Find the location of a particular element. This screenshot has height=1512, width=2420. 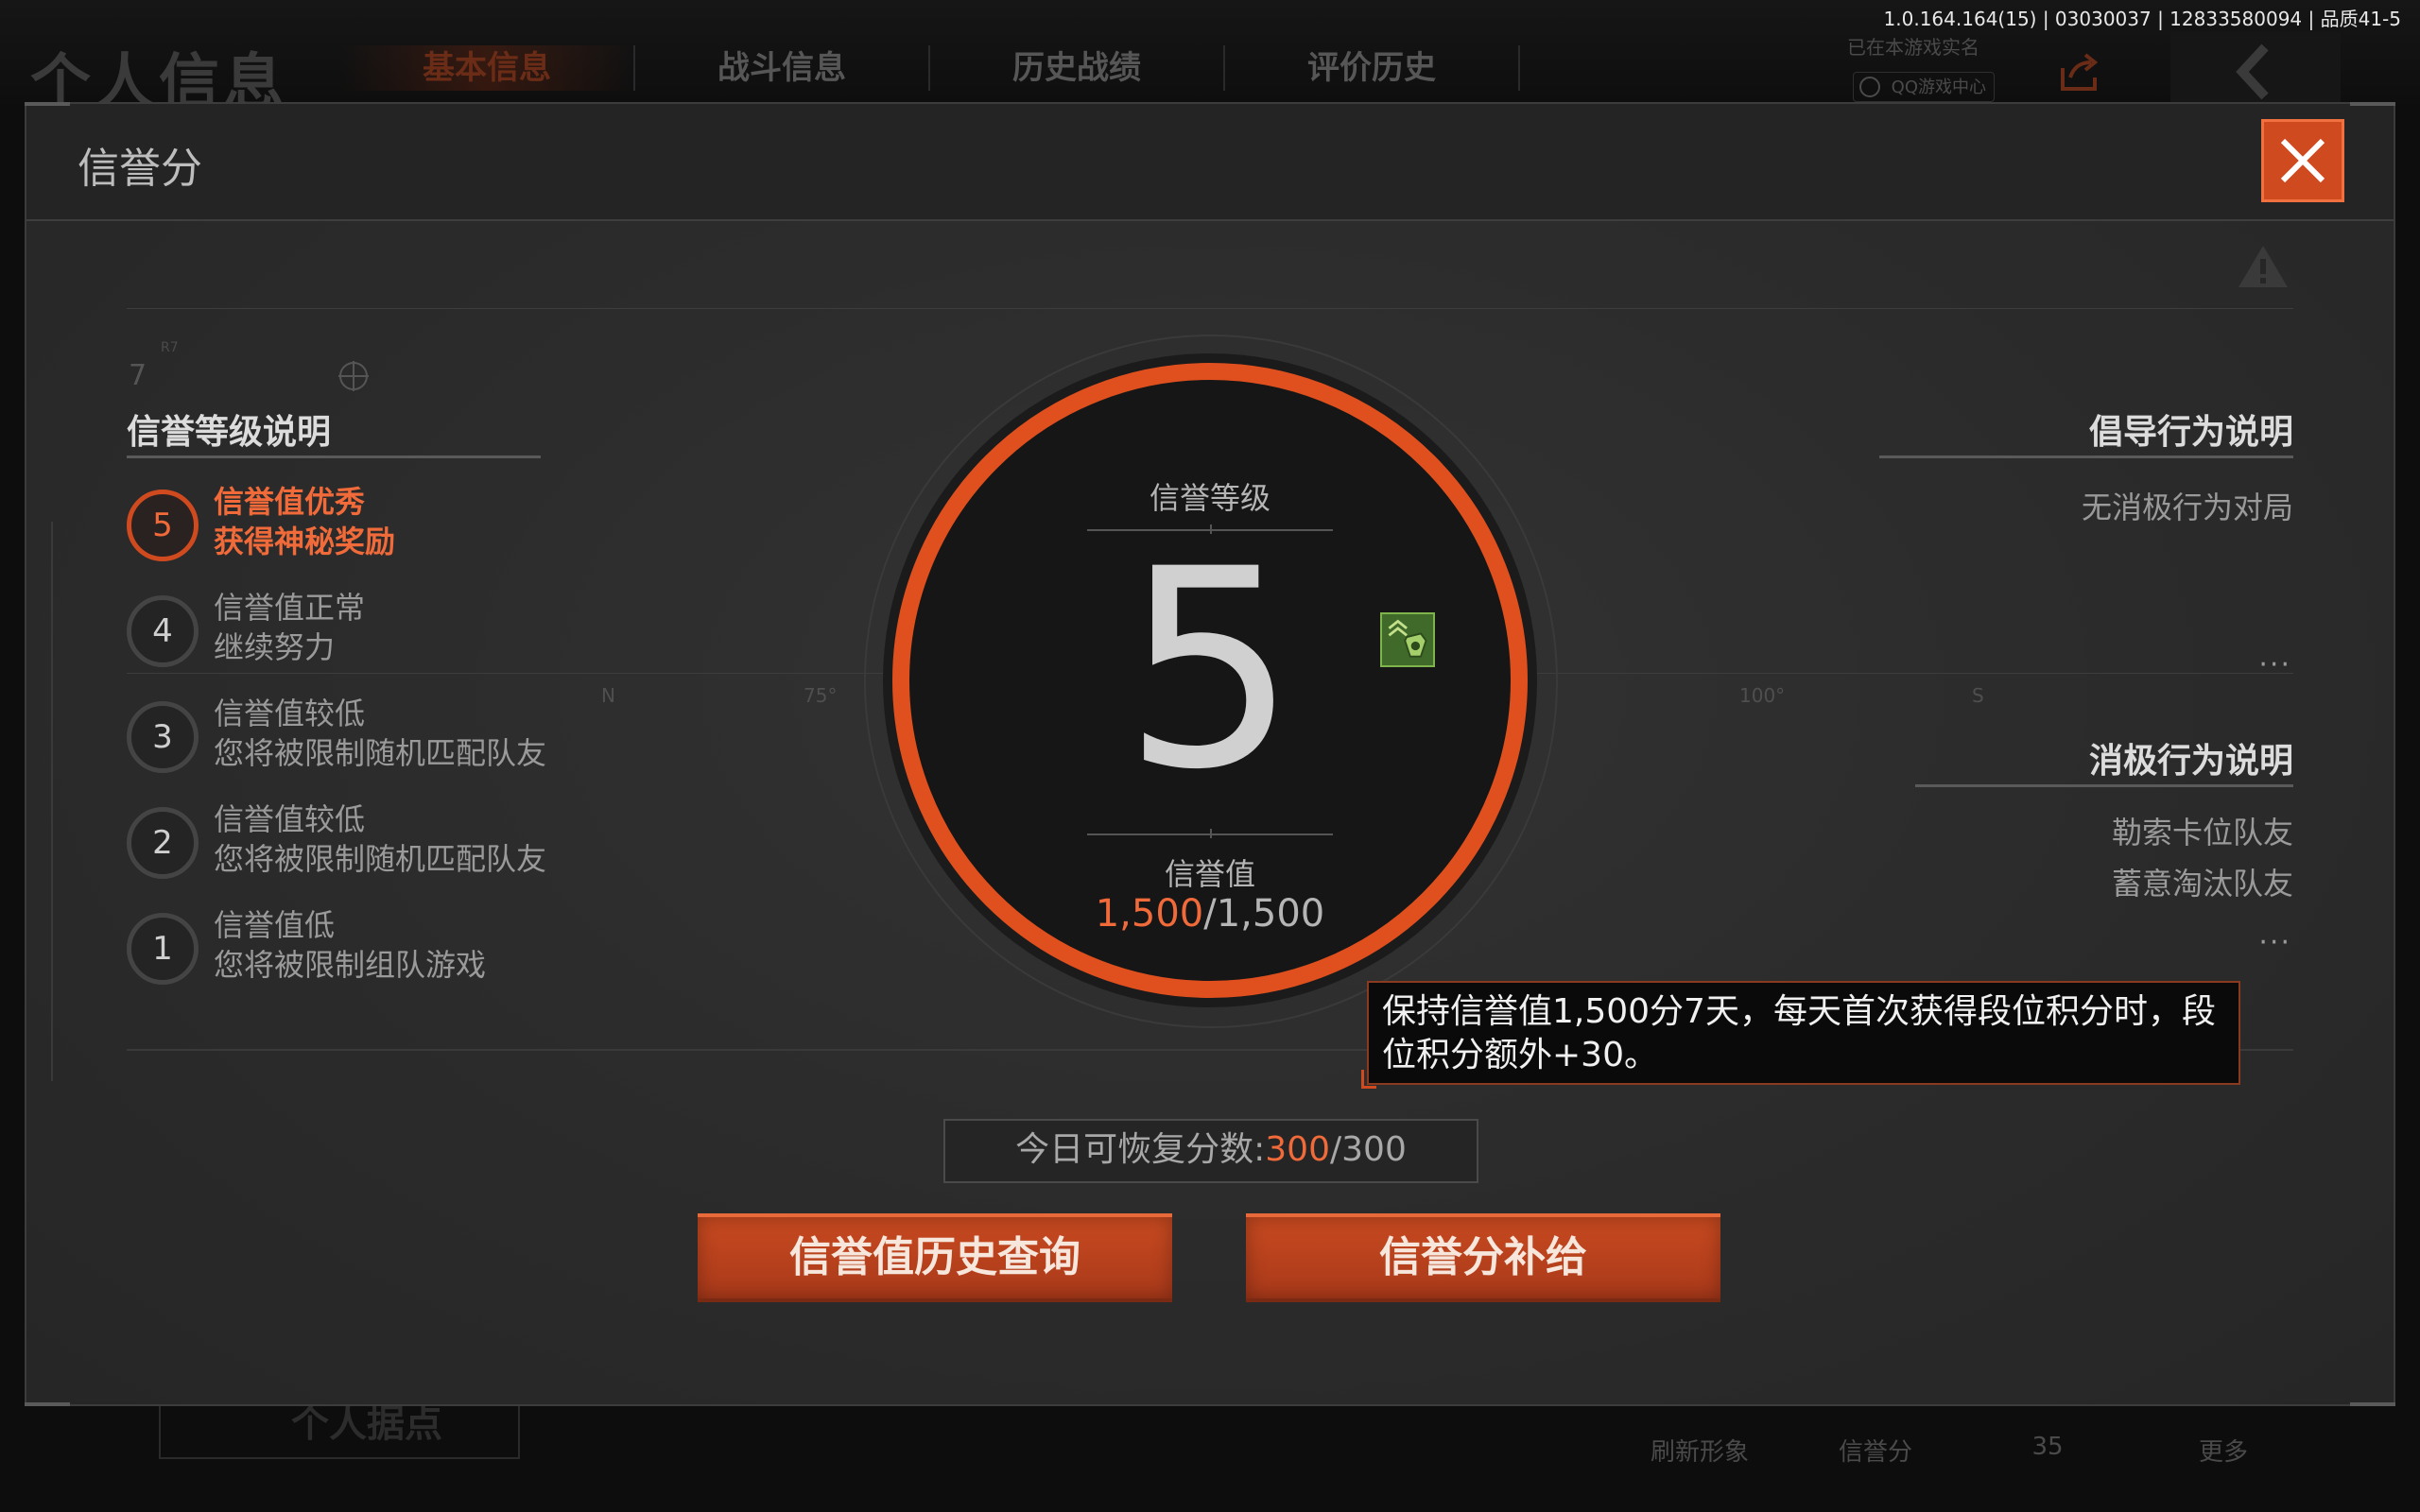

close-icon is located at coordinates (2302, 160).